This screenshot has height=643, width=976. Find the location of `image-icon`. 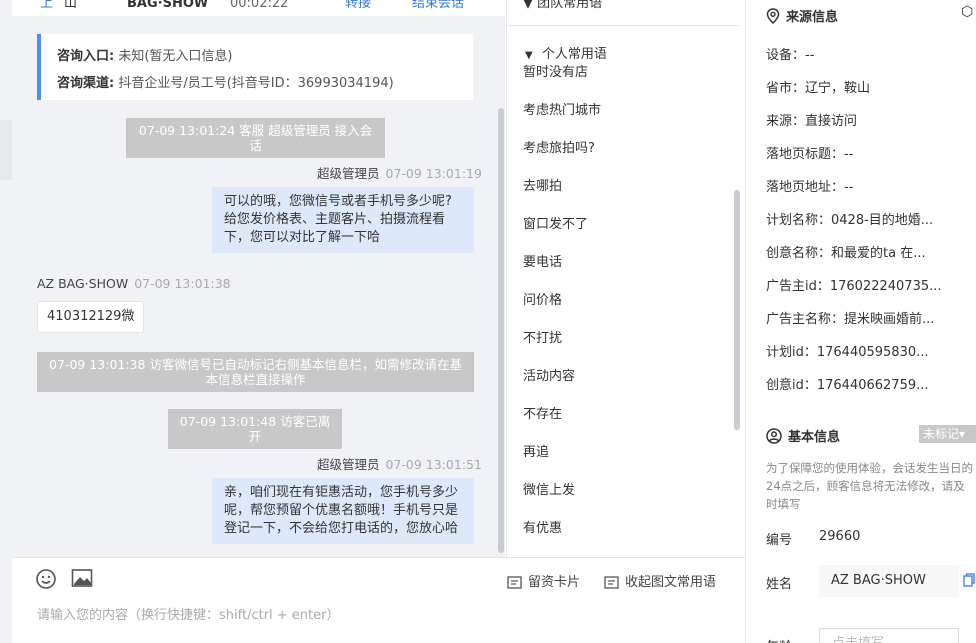

image-icon is located at coordinates (82, 578).